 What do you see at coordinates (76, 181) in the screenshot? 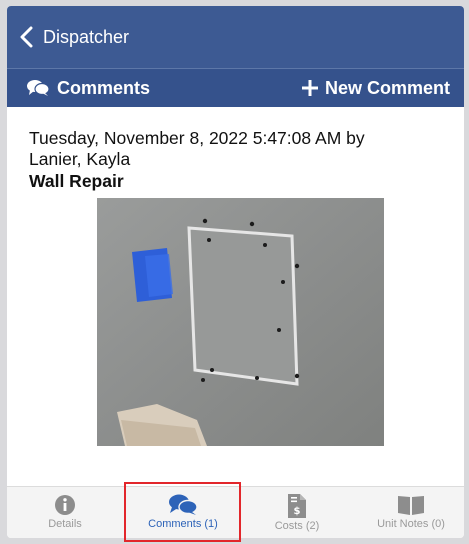
I see `comment-title: Wall Repair` at bounding box center [76, 181].